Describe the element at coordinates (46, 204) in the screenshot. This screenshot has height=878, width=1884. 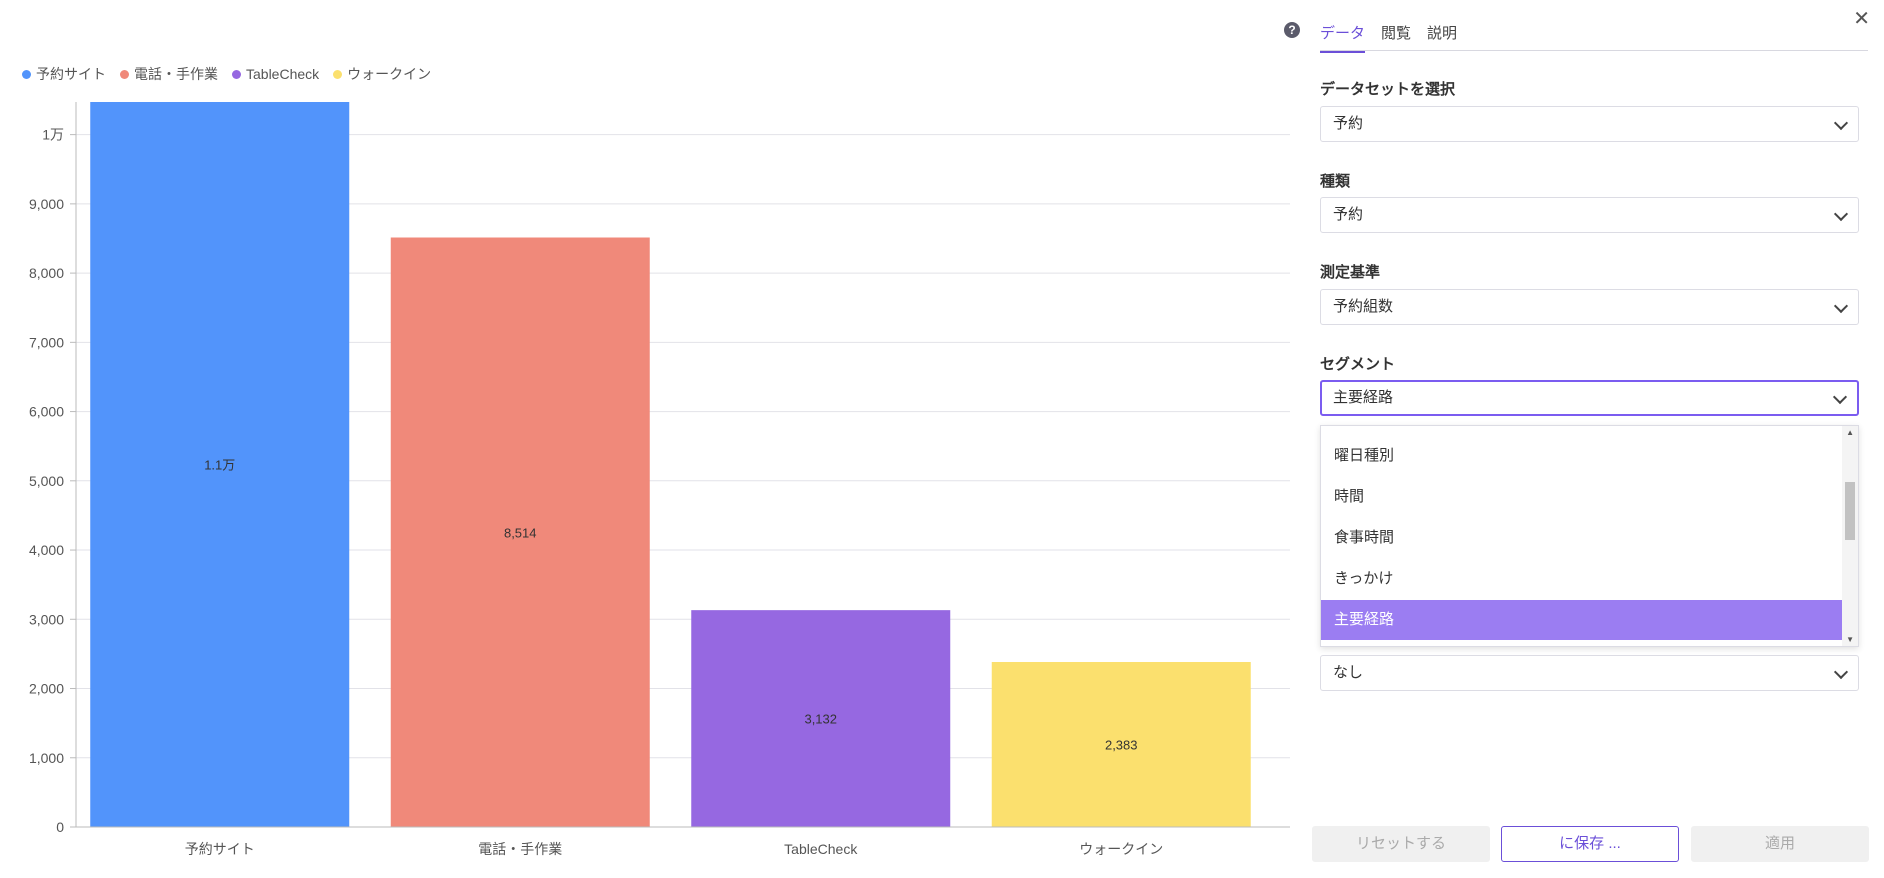
I see `y-tick-label: 9,000` at that location.